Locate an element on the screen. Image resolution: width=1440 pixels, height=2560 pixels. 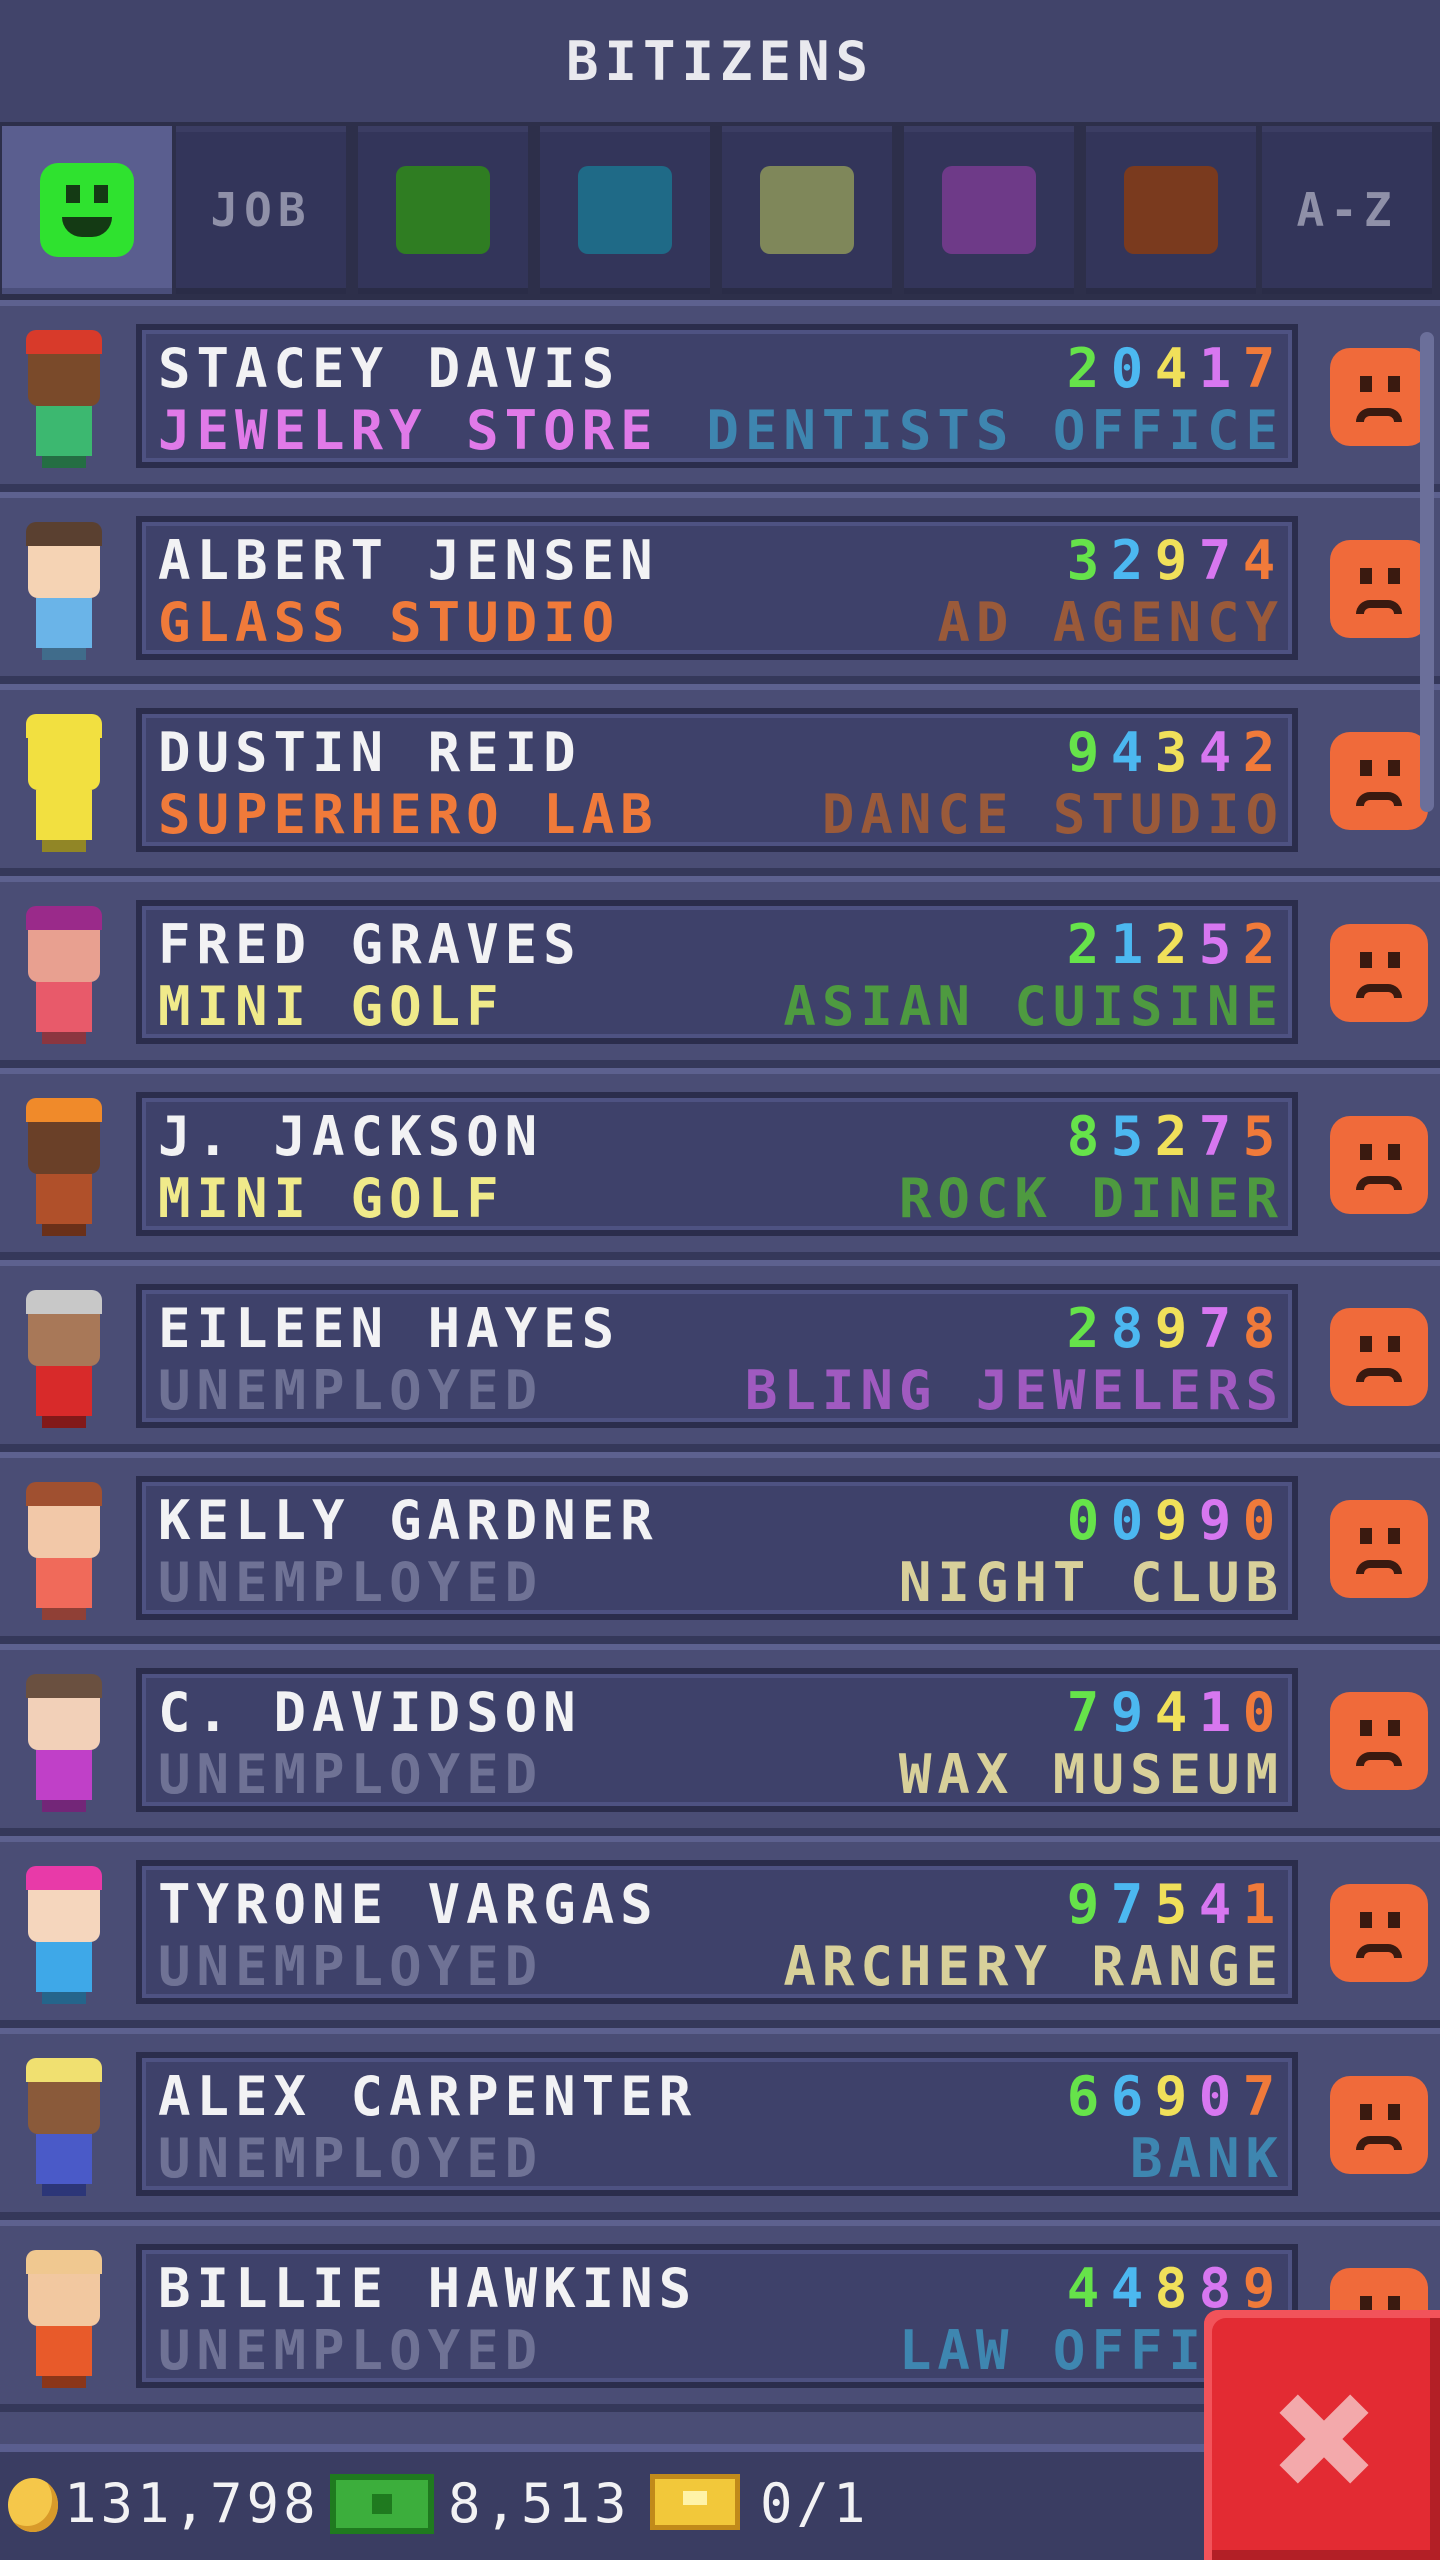
current-job: SUPERHERO LAB is located at coordinates (408, 814).